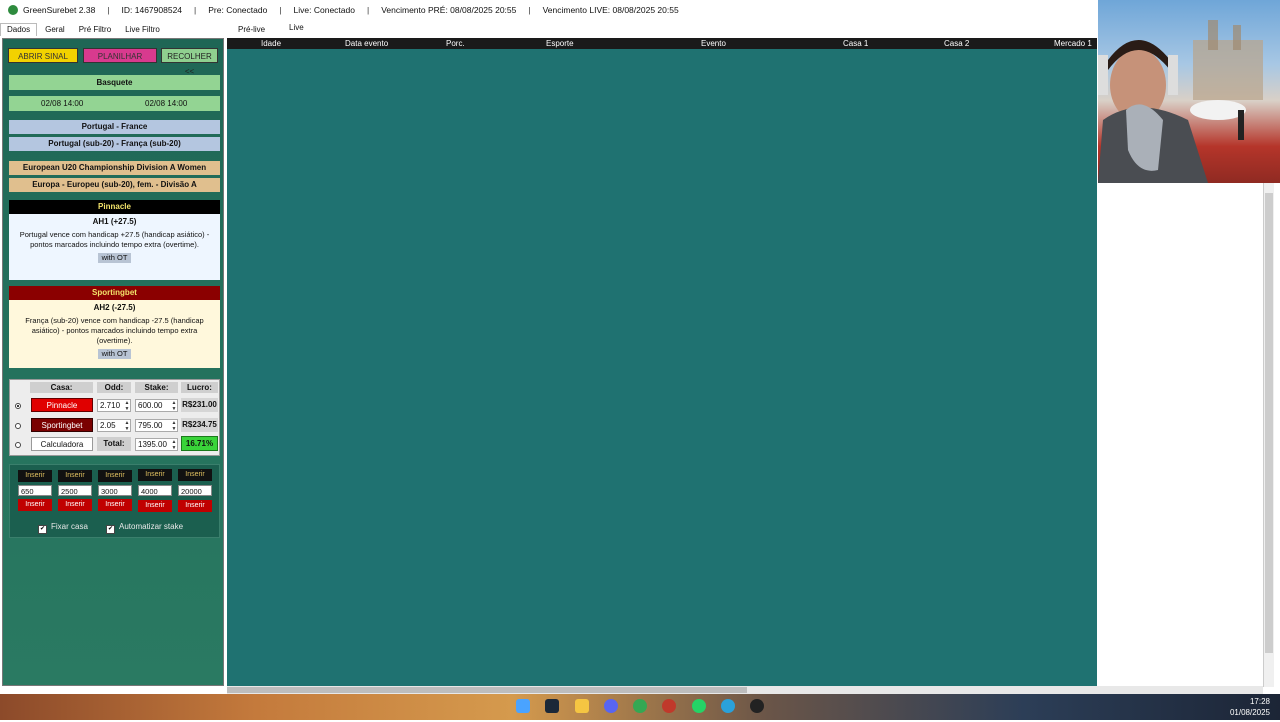  Describe the element at coordinates (155, 506) in the screenshot. I see `insert-bottom-4: Inserir` at that location.